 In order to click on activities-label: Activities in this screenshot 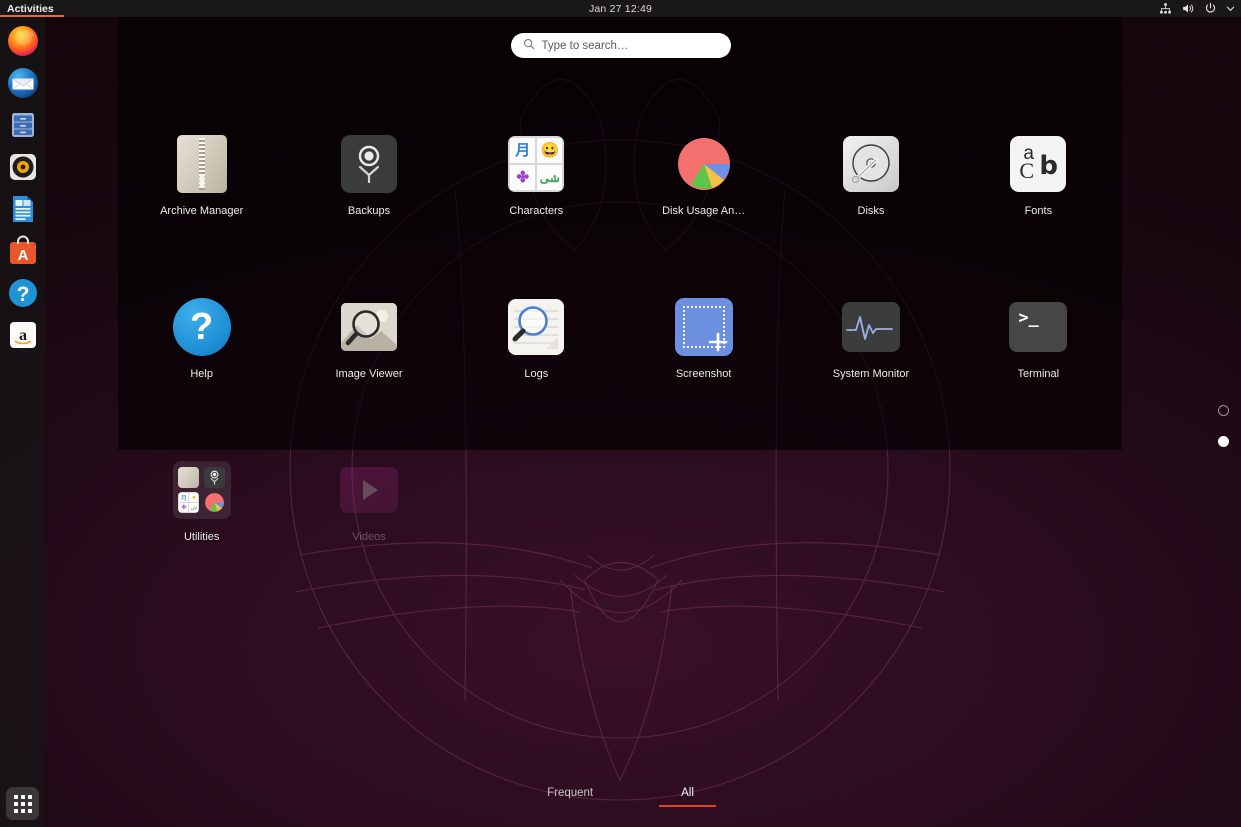, I will do `click(30, 8)`.